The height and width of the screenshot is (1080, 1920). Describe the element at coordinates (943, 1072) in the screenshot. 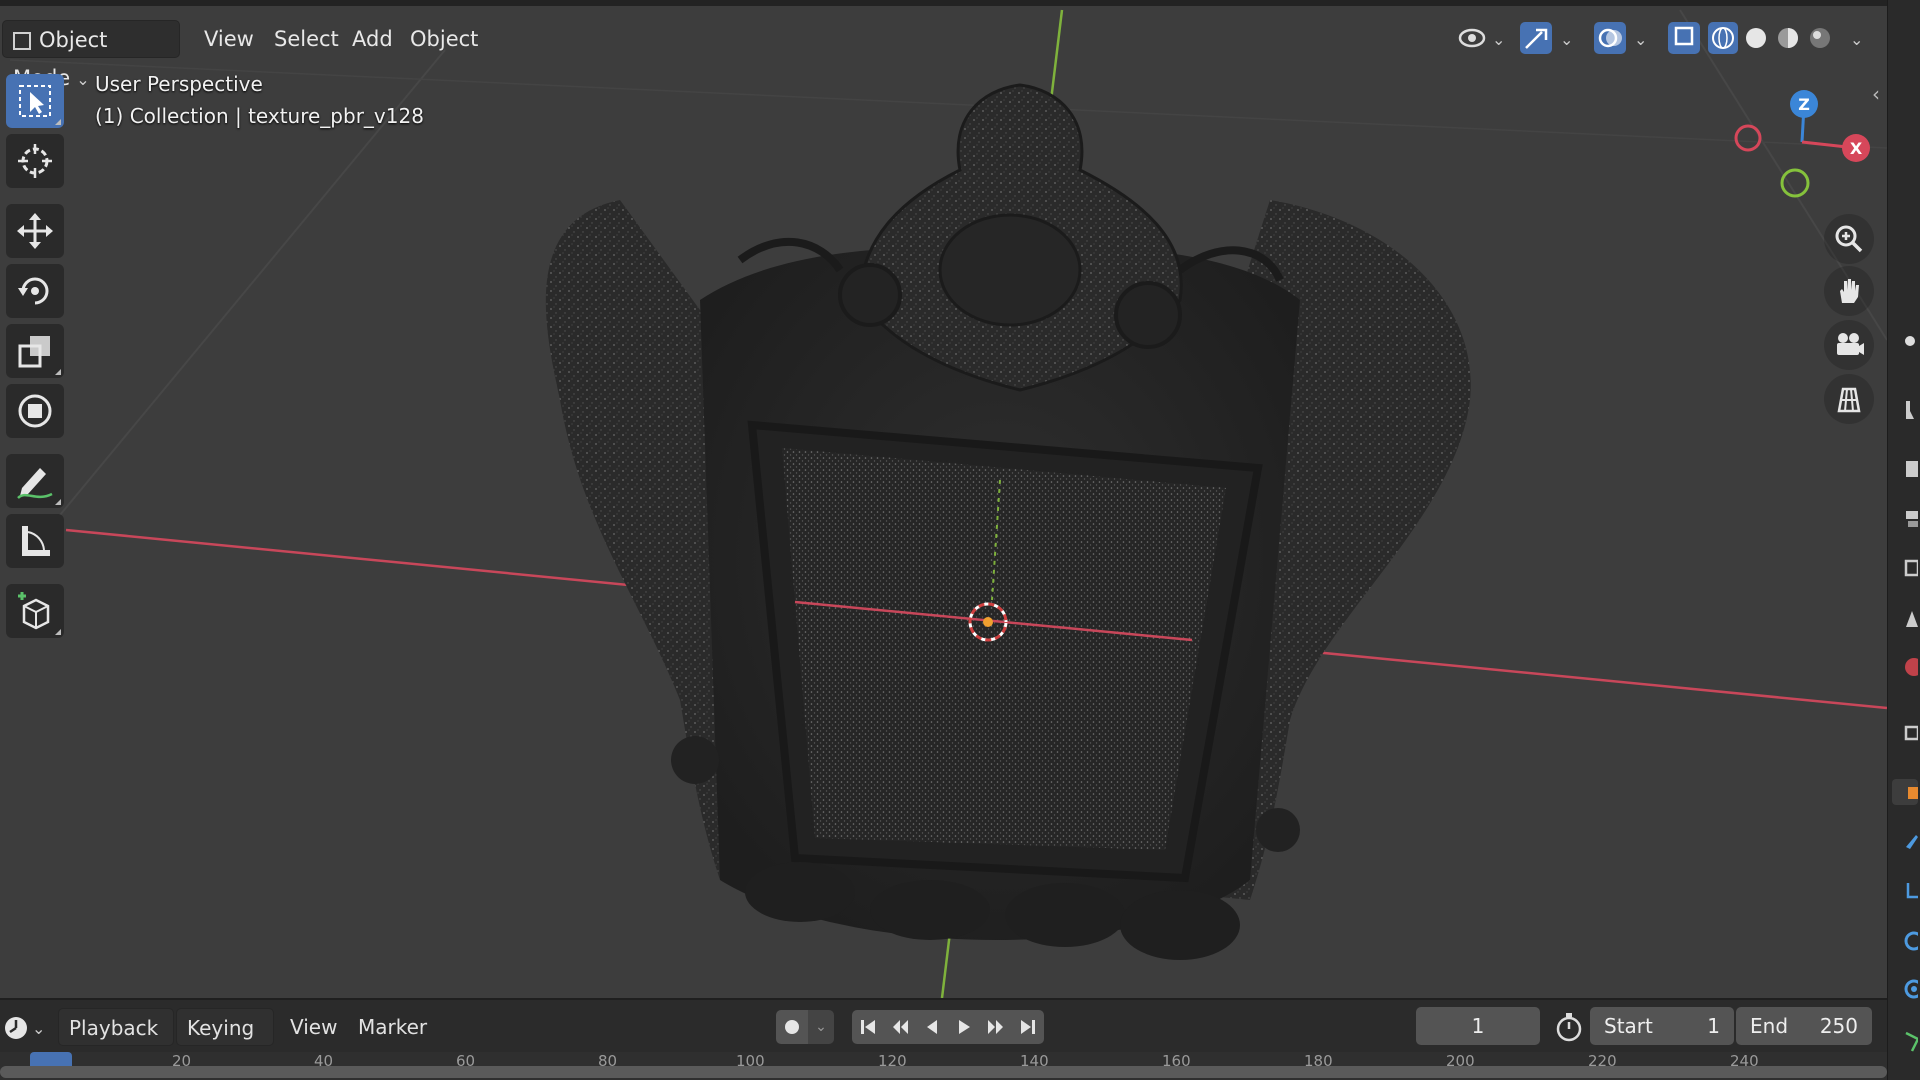

I see `timeline-scrollbar` at that location.